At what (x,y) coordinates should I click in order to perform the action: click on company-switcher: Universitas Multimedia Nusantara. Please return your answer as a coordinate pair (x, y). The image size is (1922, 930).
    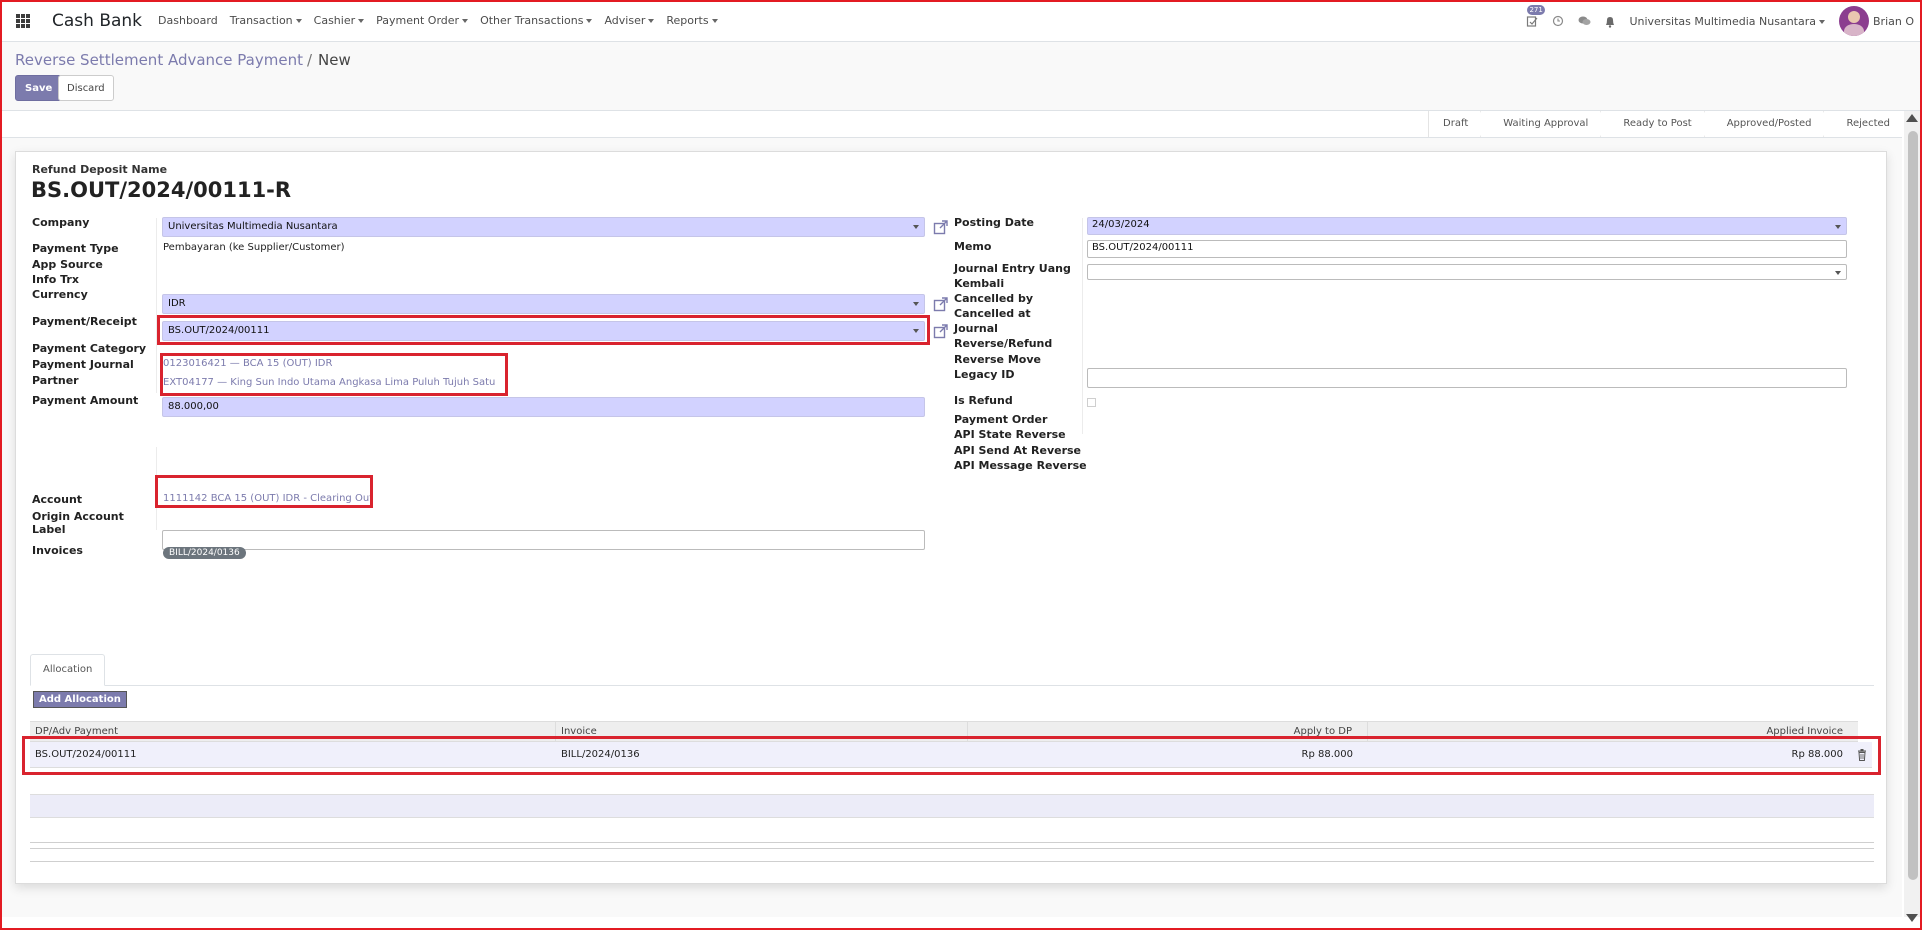
    Looking at the image, I should click on (1727, 21).